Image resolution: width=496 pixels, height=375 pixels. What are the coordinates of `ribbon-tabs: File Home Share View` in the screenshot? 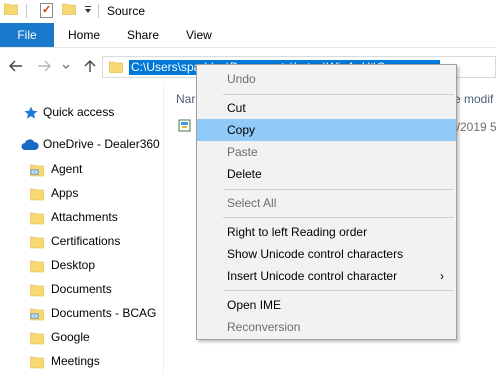 It's located at (248, 35).